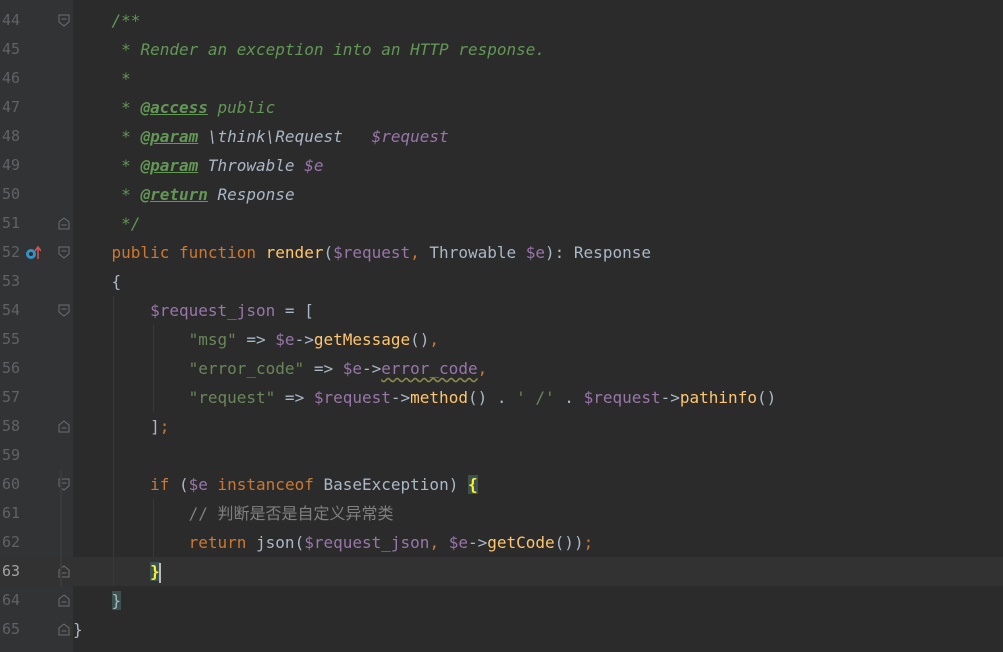 This screenshot has width=1003, height=652. I want to click on code-token: */, so click(131, 223).